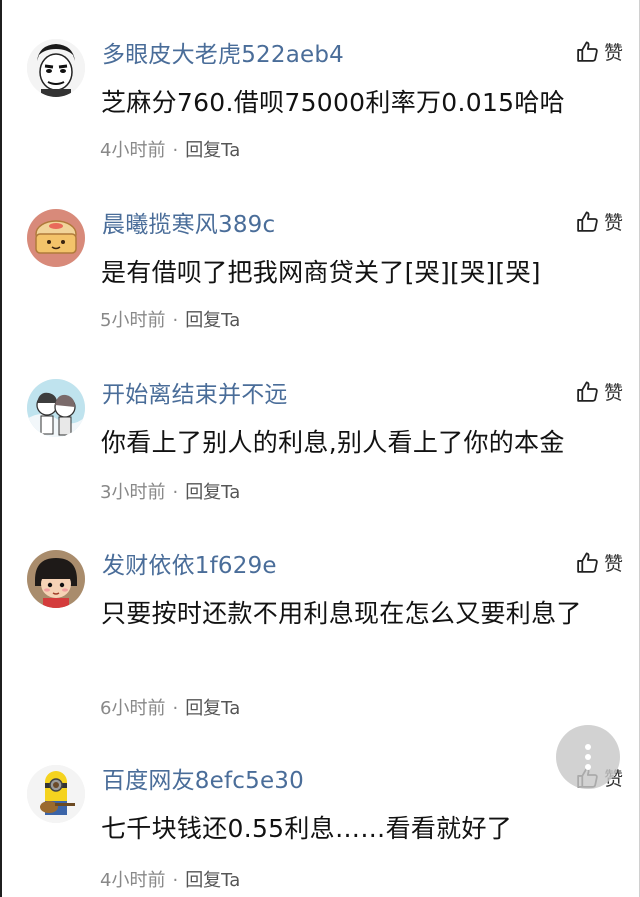 The height and width of the screenshot is (897, 640). I want to click on comment-username: 百度网友8efc5e30, so click(203, 778).